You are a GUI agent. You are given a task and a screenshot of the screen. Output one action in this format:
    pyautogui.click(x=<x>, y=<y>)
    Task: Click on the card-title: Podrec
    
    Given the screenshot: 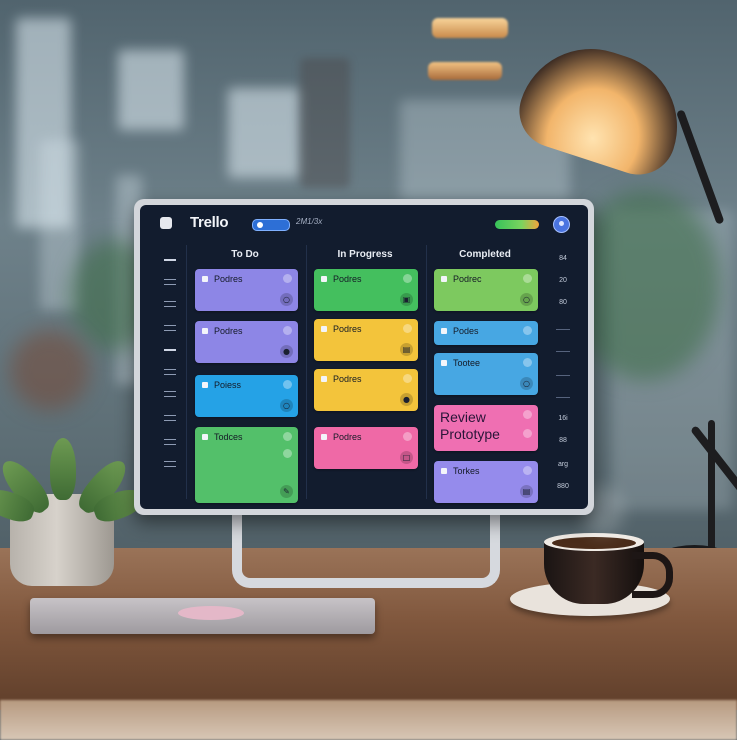 What is the action you would take?
    pyautogui.click(x=467, y=279)
    